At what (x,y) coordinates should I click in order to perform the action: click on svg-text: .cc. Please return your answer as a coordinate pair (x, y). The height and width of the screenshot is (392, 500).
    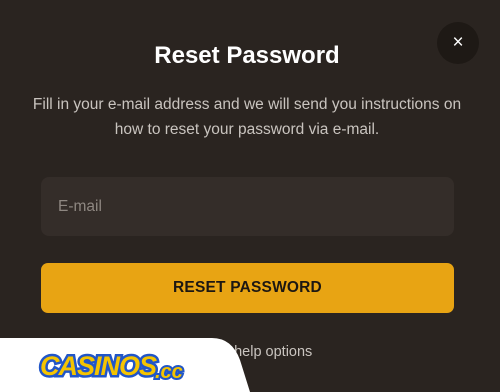
    Looking at the image, I should click on (169, 372).